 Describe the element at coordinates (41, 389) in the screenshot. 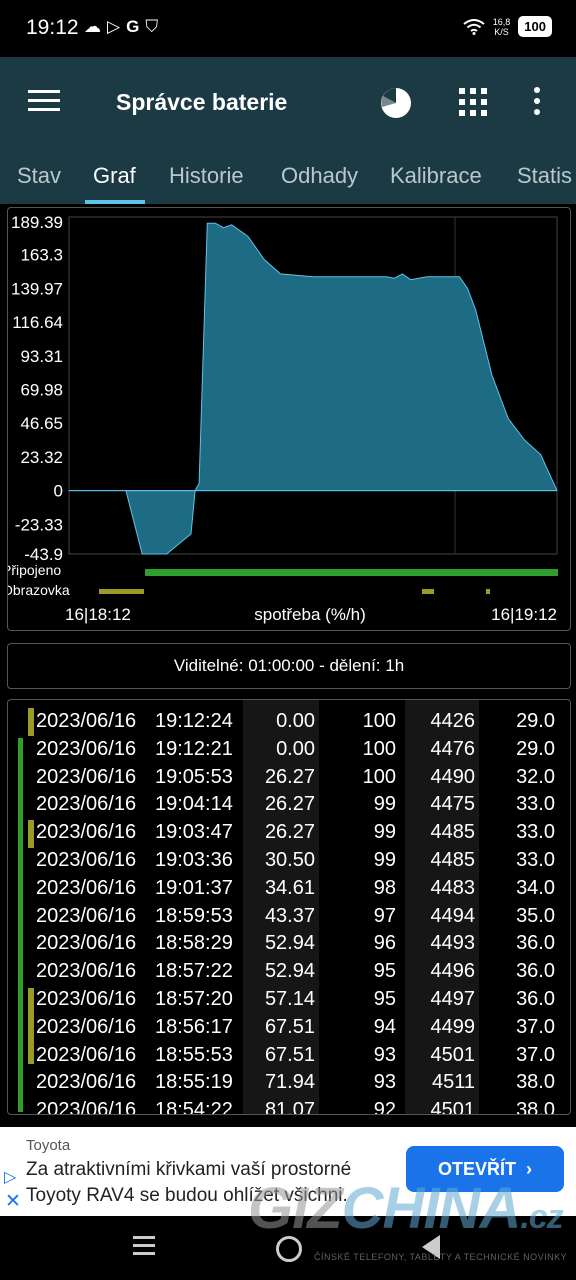

I see `y-tick-label: 69.98` at that location.